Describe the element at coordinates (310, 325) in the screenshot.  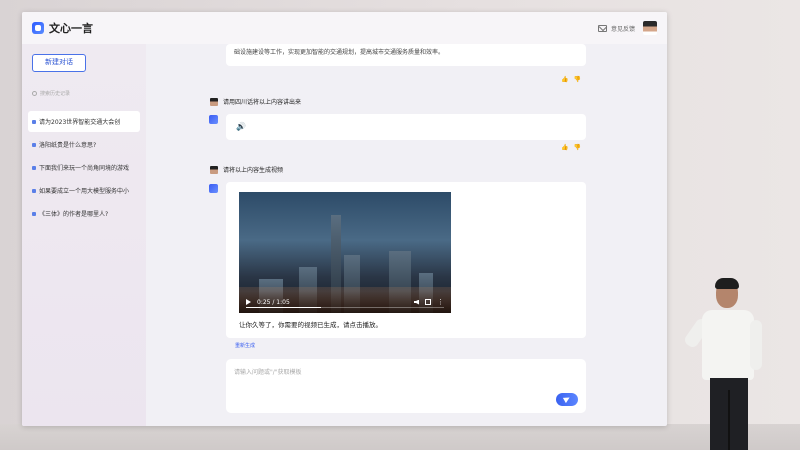
I see `video-caption: 让你久等了，你需要的视频已生成，请点击播放。` at that location.